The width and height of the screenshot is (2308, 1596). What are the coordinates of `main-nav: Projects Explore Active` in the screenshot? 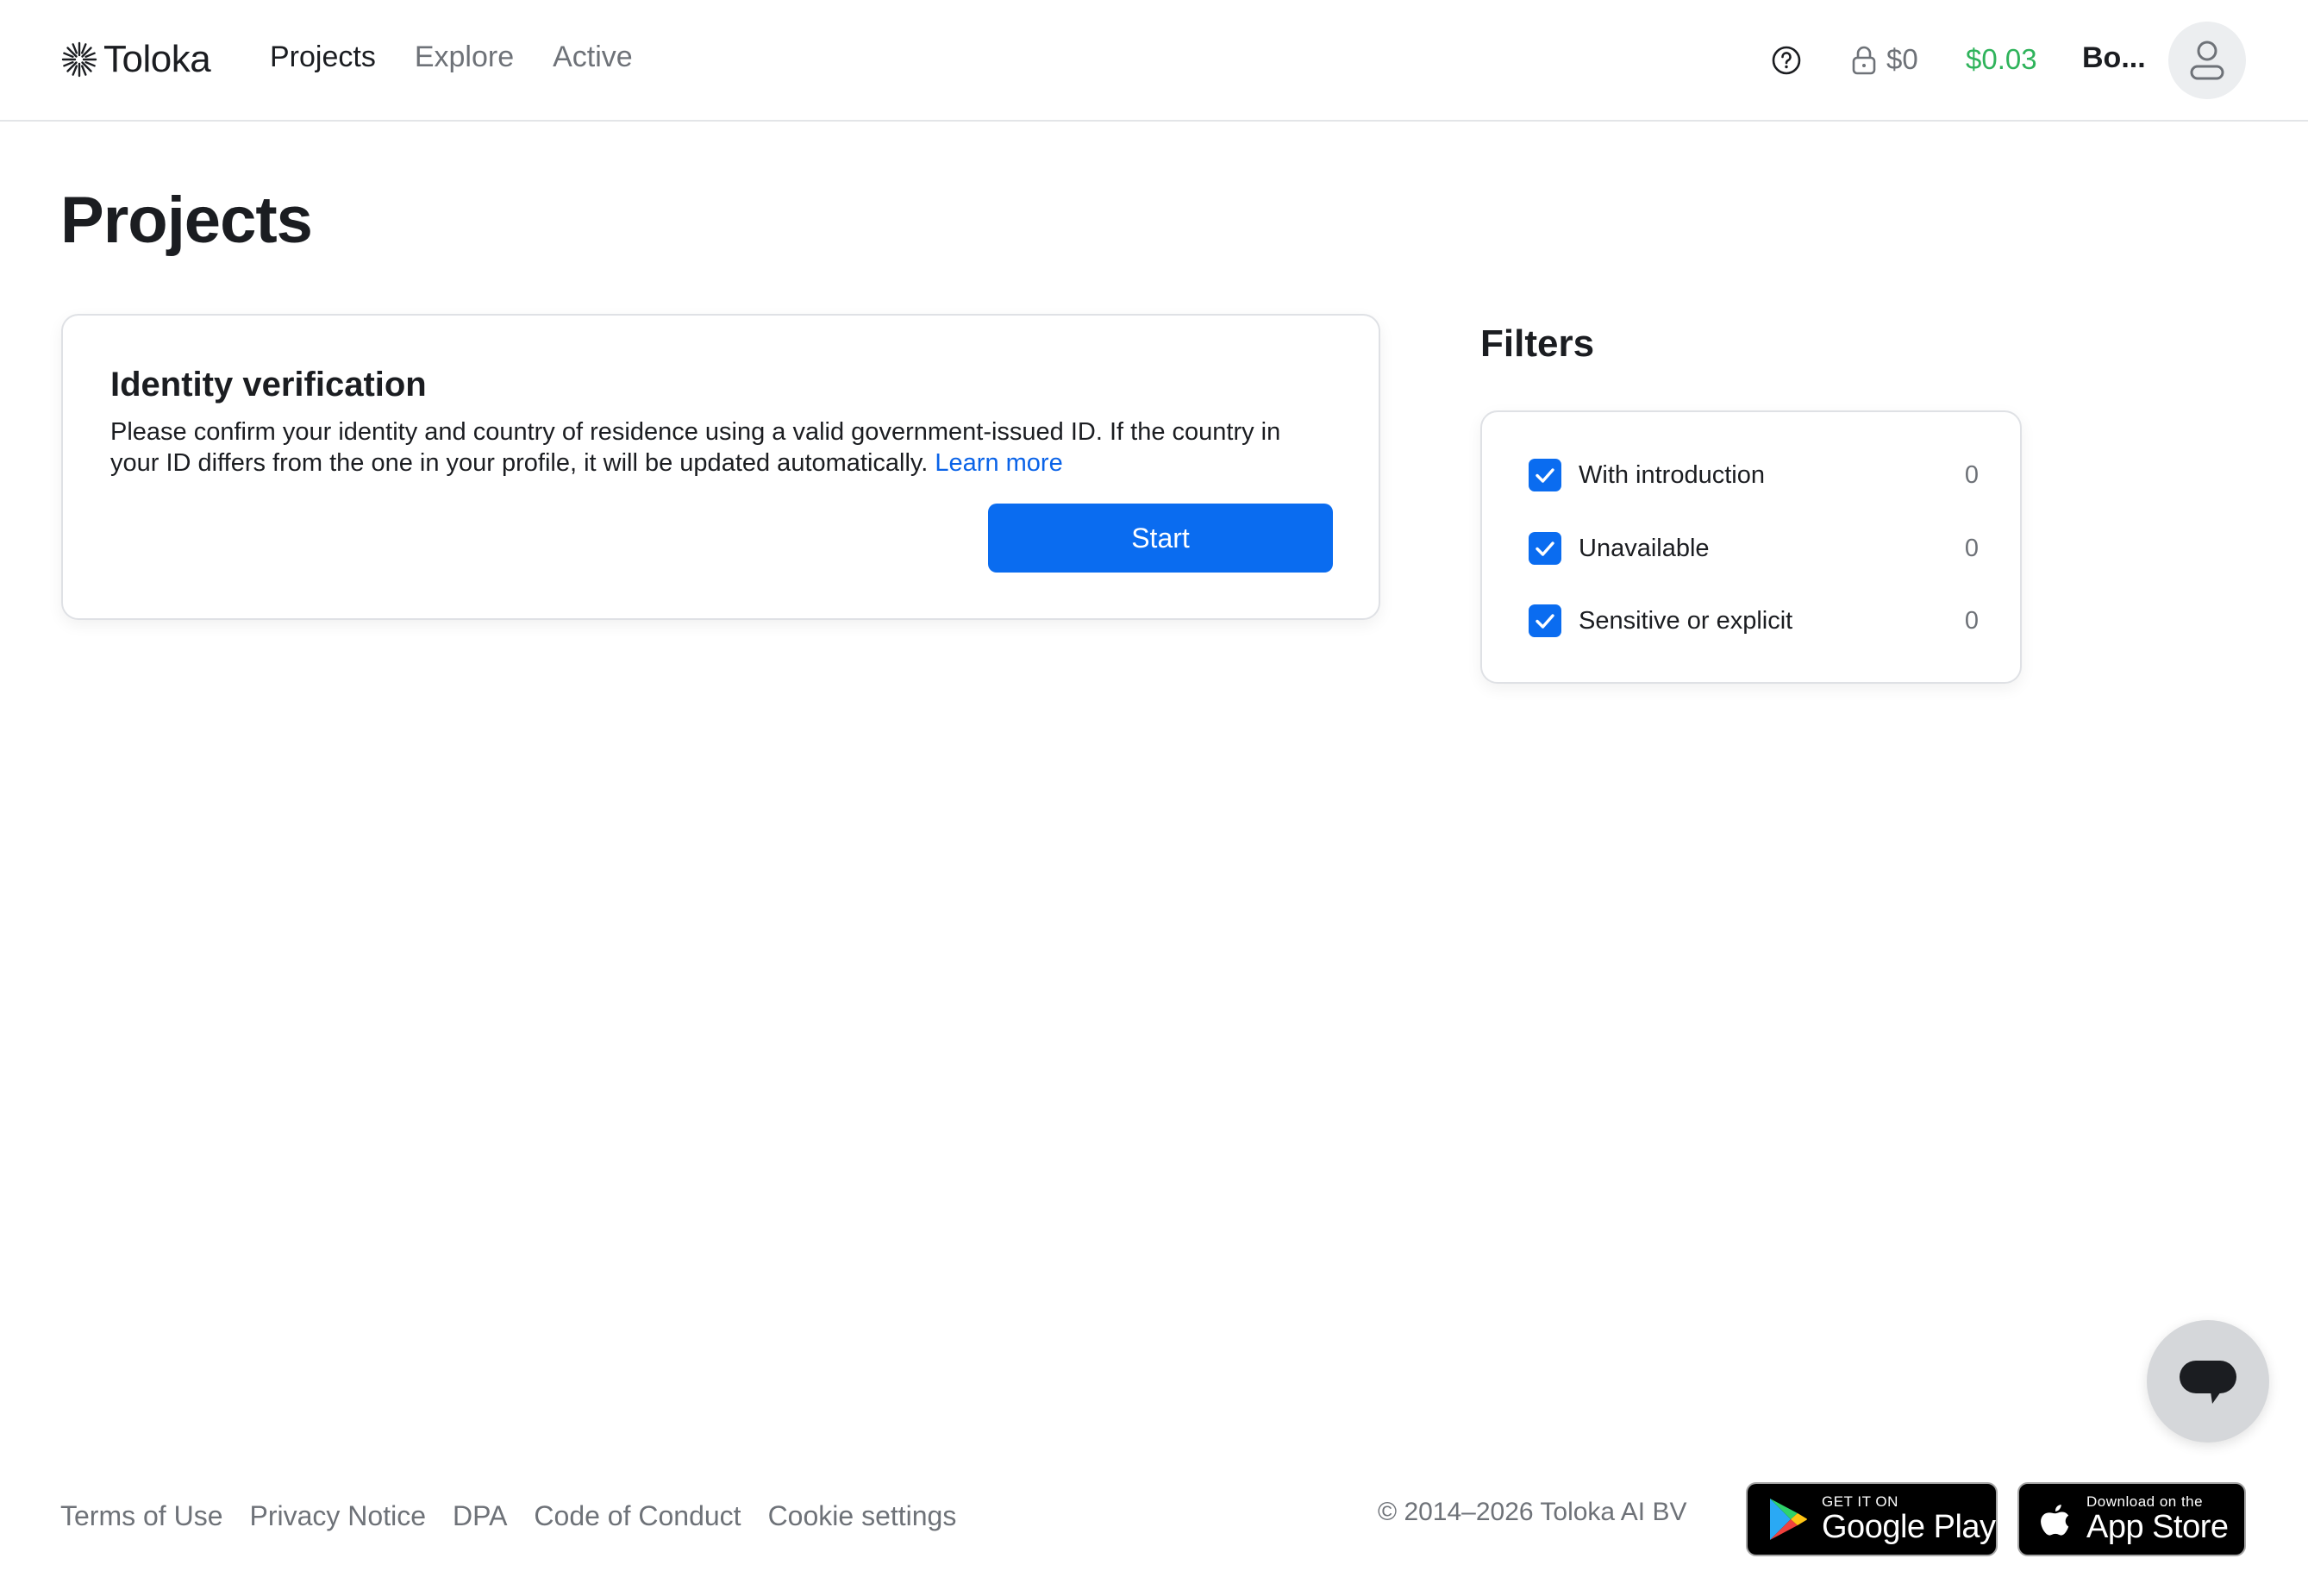 It's located at (471, 58).